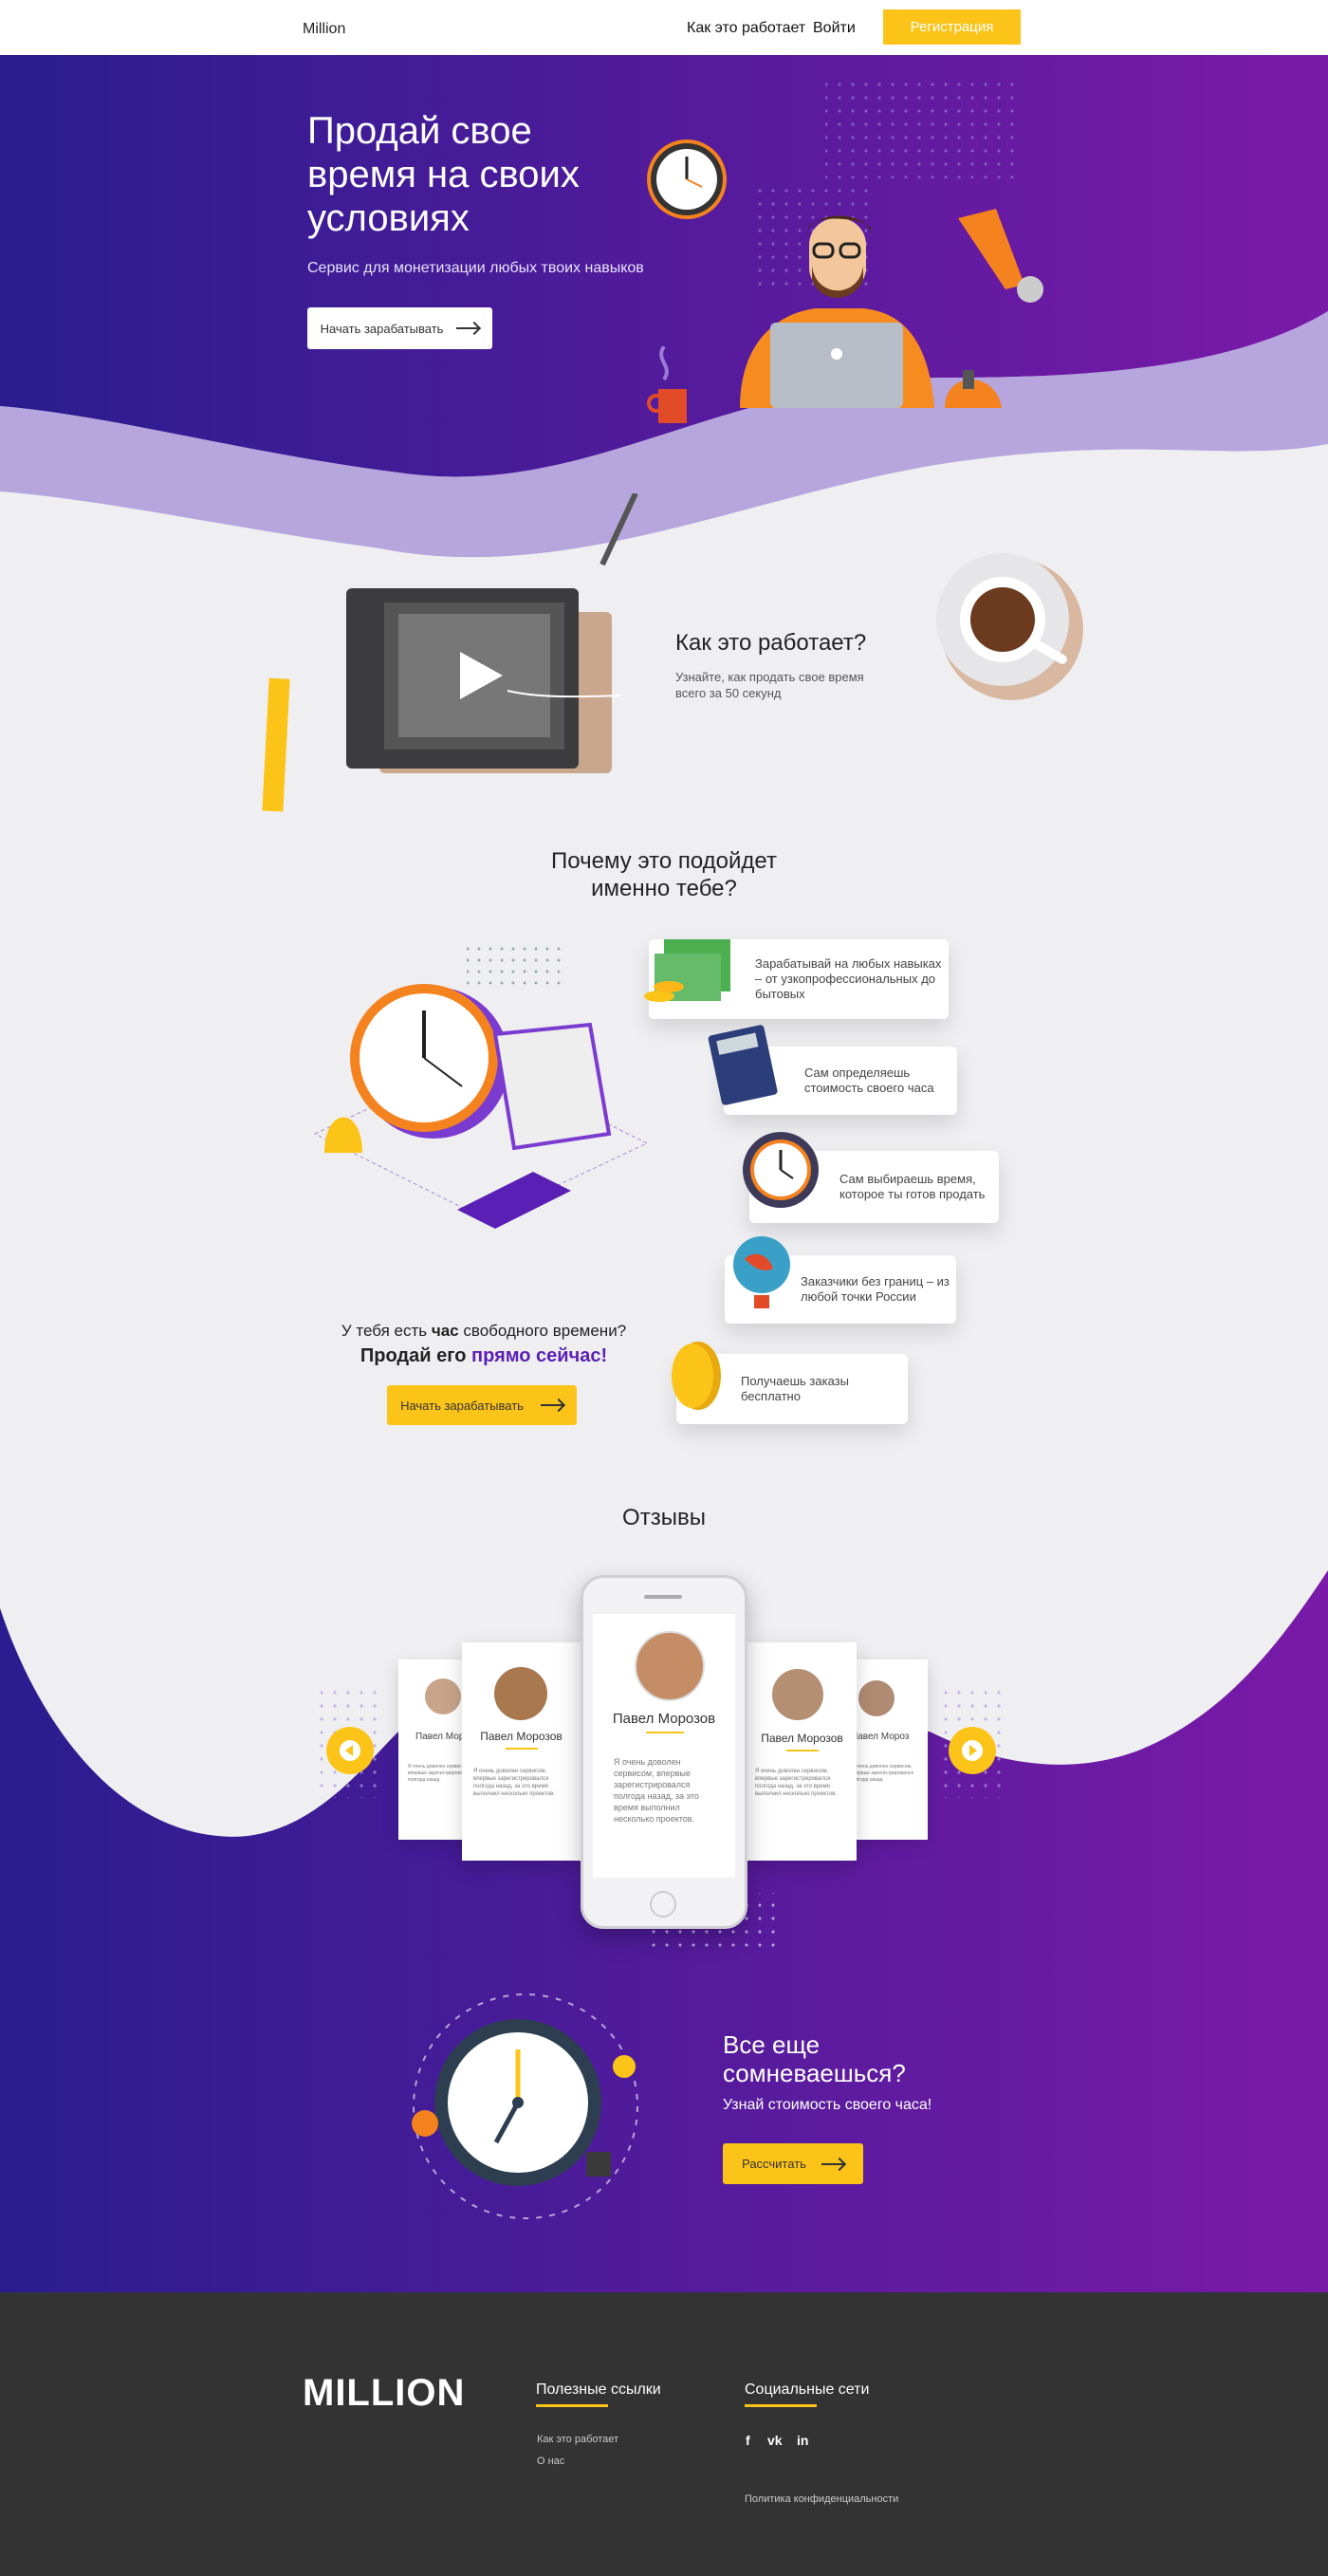 The width and height of the screenshot is (1328, 2576). I want to click on reviewer-name: Павел Мороз, so click(880, 1737).